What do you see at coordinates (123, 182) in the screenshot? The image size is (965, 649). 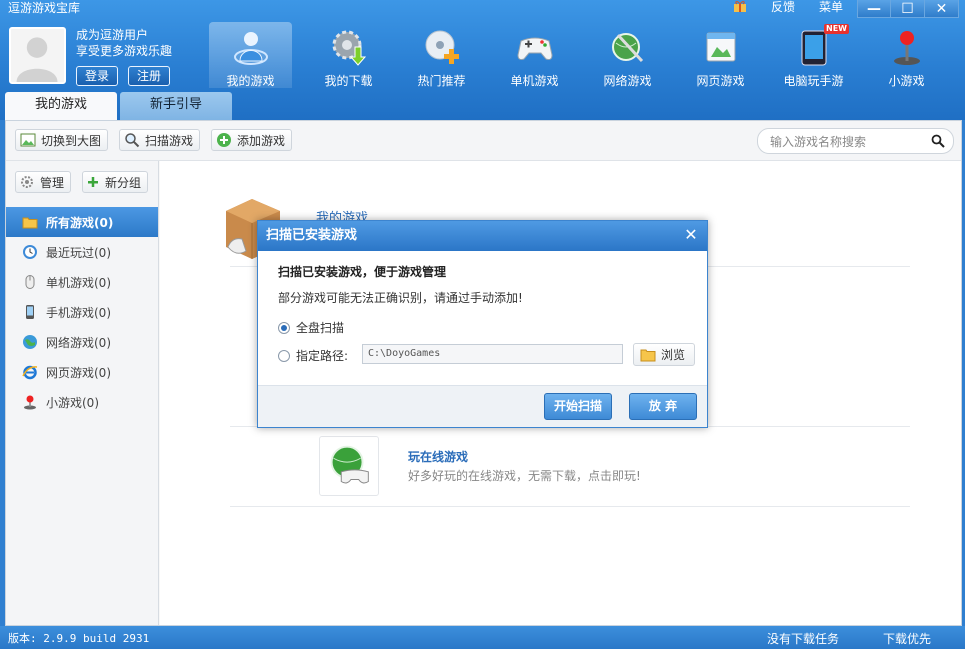 I see `new-group-label: 新分组` at bounding box center [123, 182].